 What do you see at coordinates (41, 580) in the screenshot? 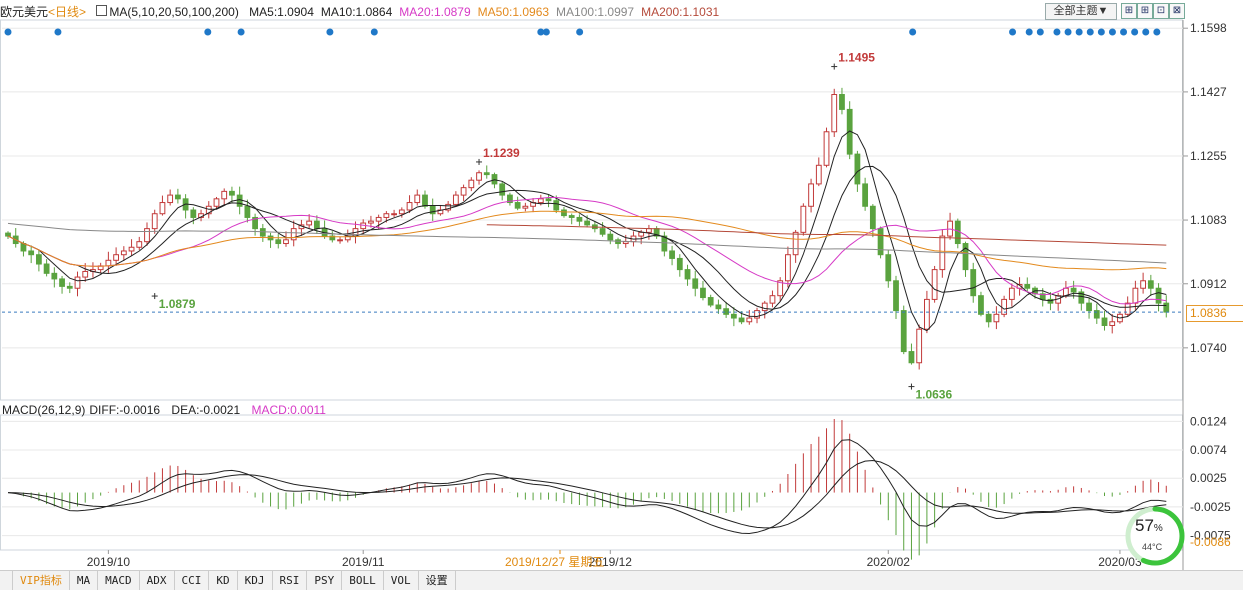
I see `tab-0: VIP指标` at bounding box center [41, 580].